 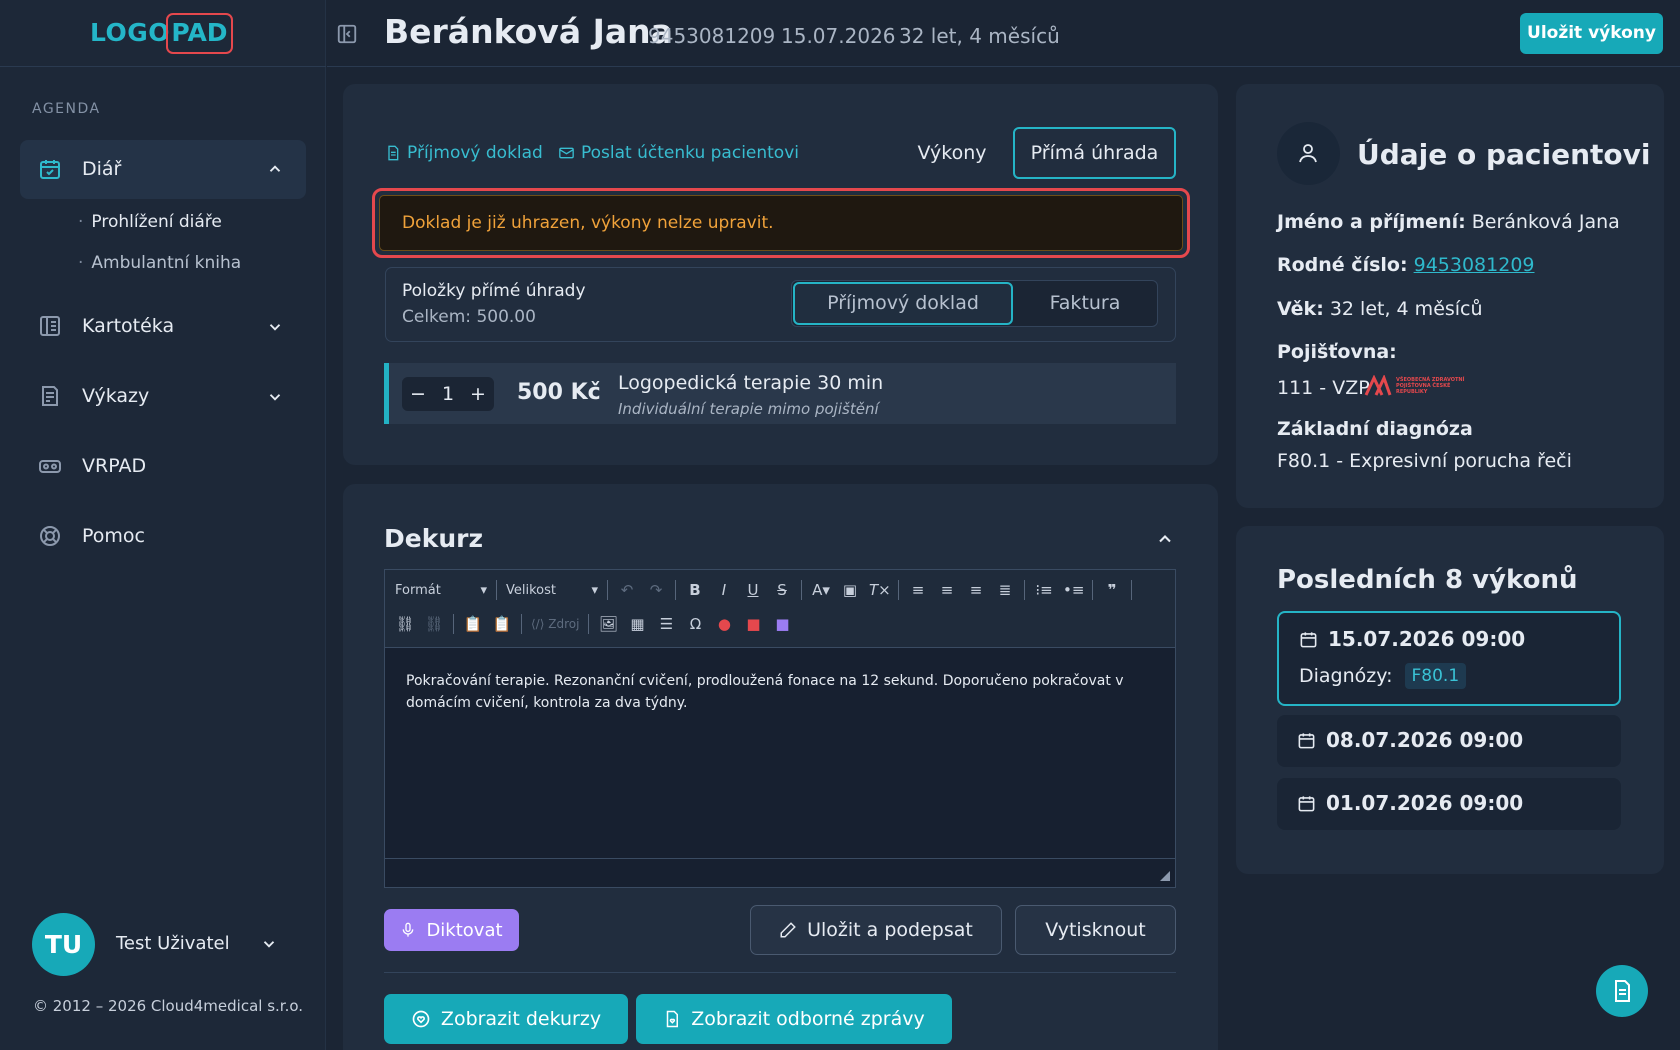 What do you see at coordinates (1300, 309) in the screenshot?
I see `patient-age-label: Věk:` at bounding box center [1300, 309].